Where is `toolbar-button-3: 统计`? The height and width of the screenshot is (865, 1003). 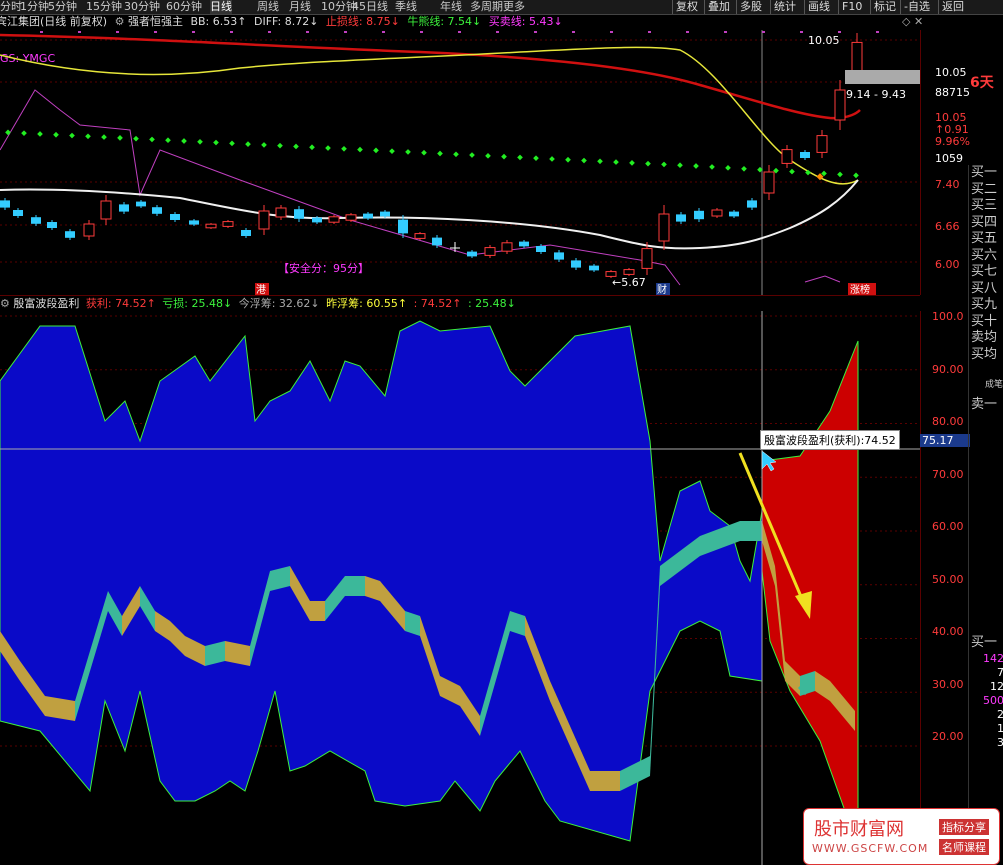
toolbar-button-3: 统计 is located at coordinates (783, 7).